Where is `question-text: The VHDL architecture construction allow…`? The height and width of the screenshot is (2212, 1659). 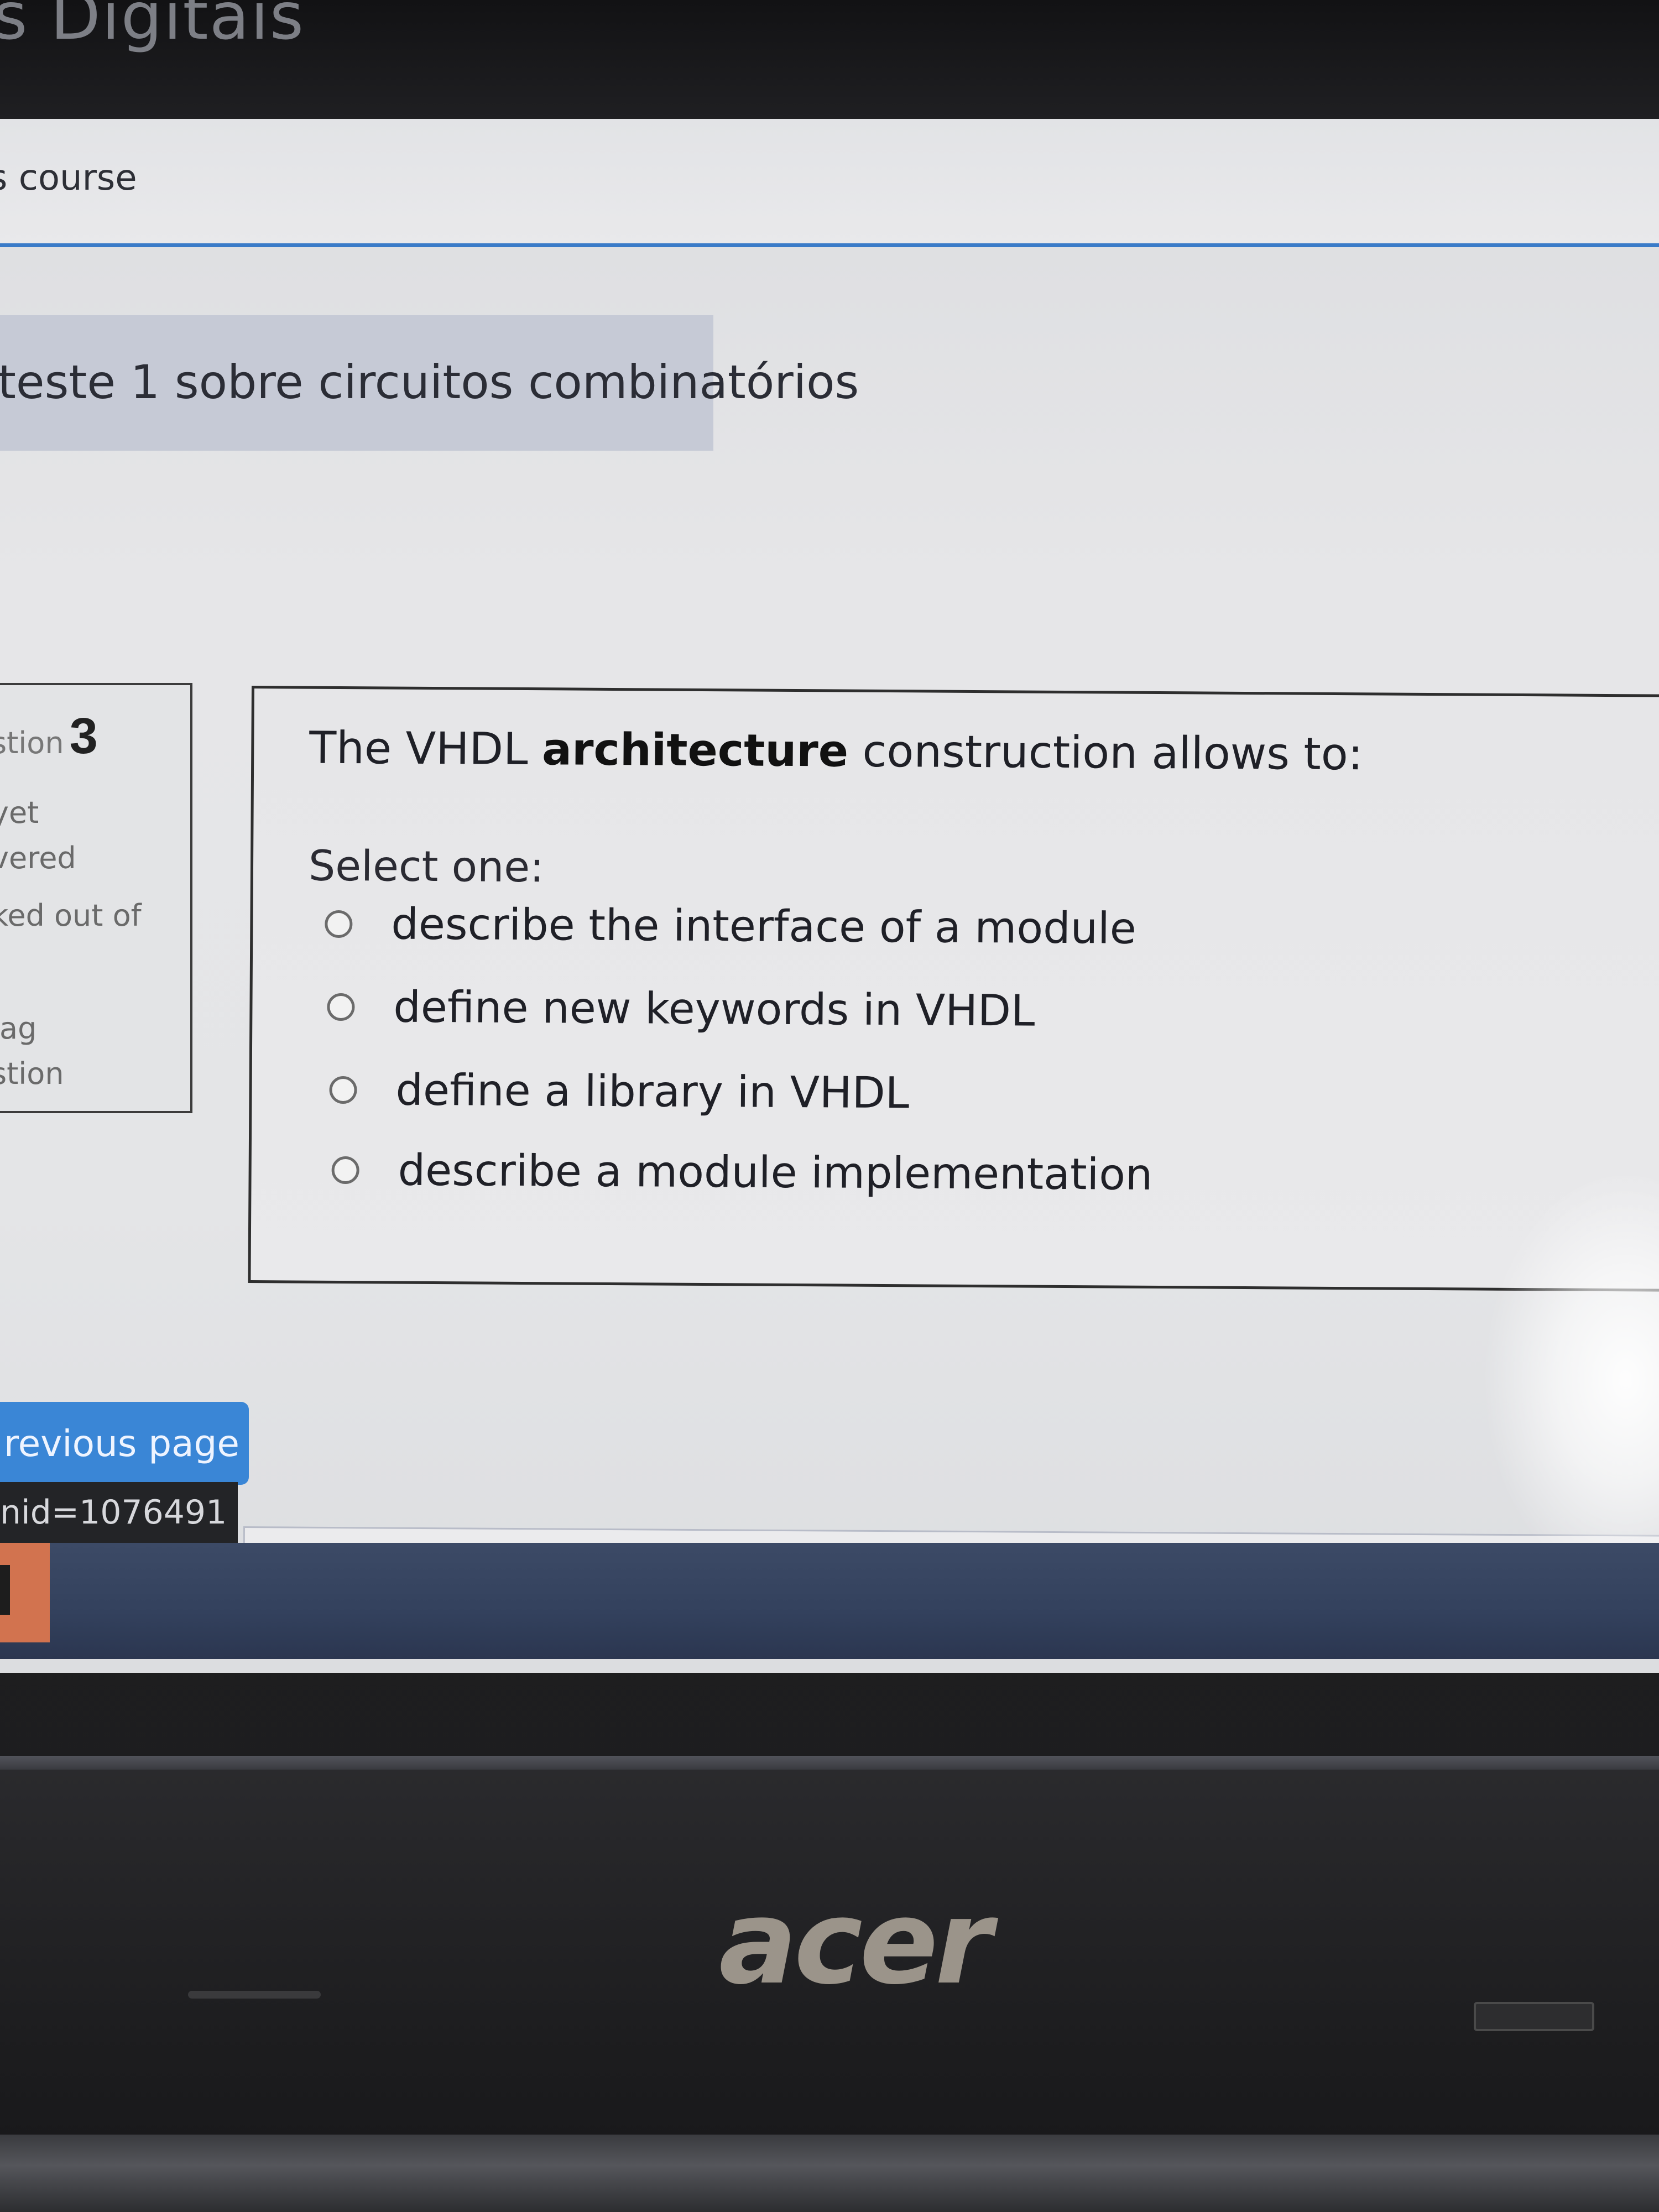
question-text: The VHDL architecture construction allow… is located at coordinates (836, 751).